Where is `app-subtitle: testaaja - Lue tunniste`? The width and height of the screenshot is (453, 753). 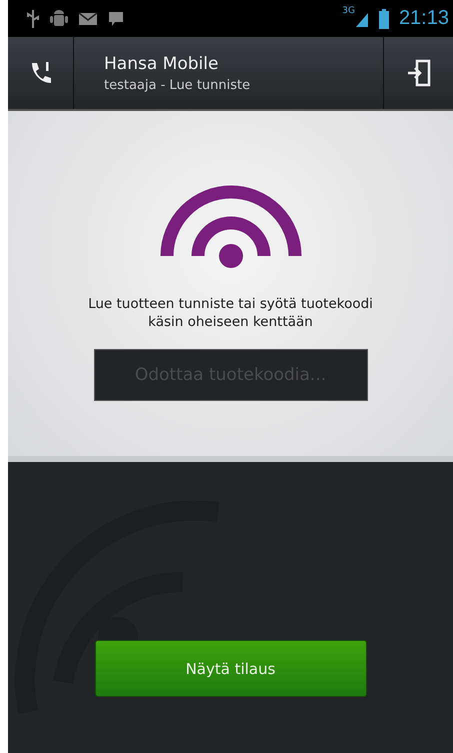
app-subtitle: testaaja - Lue tunniste is located at coordinates (178, 85).